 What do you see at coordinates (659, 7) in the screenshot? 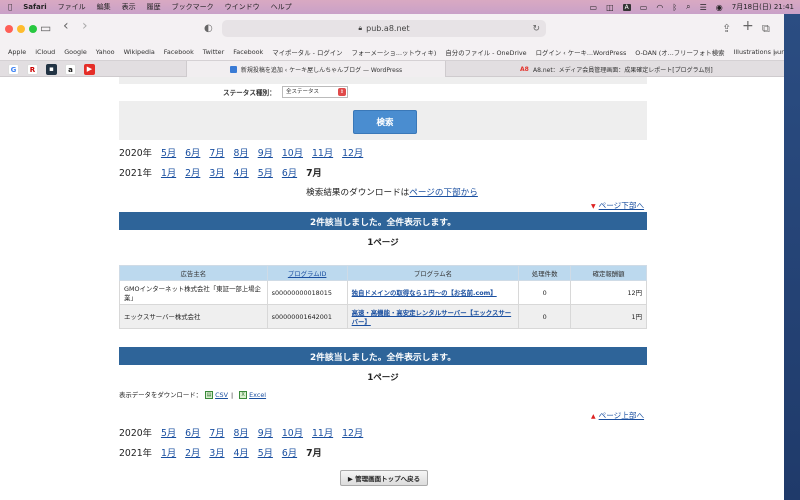
I see `wifi-icon: ◠` at bounding box center [659, 7].